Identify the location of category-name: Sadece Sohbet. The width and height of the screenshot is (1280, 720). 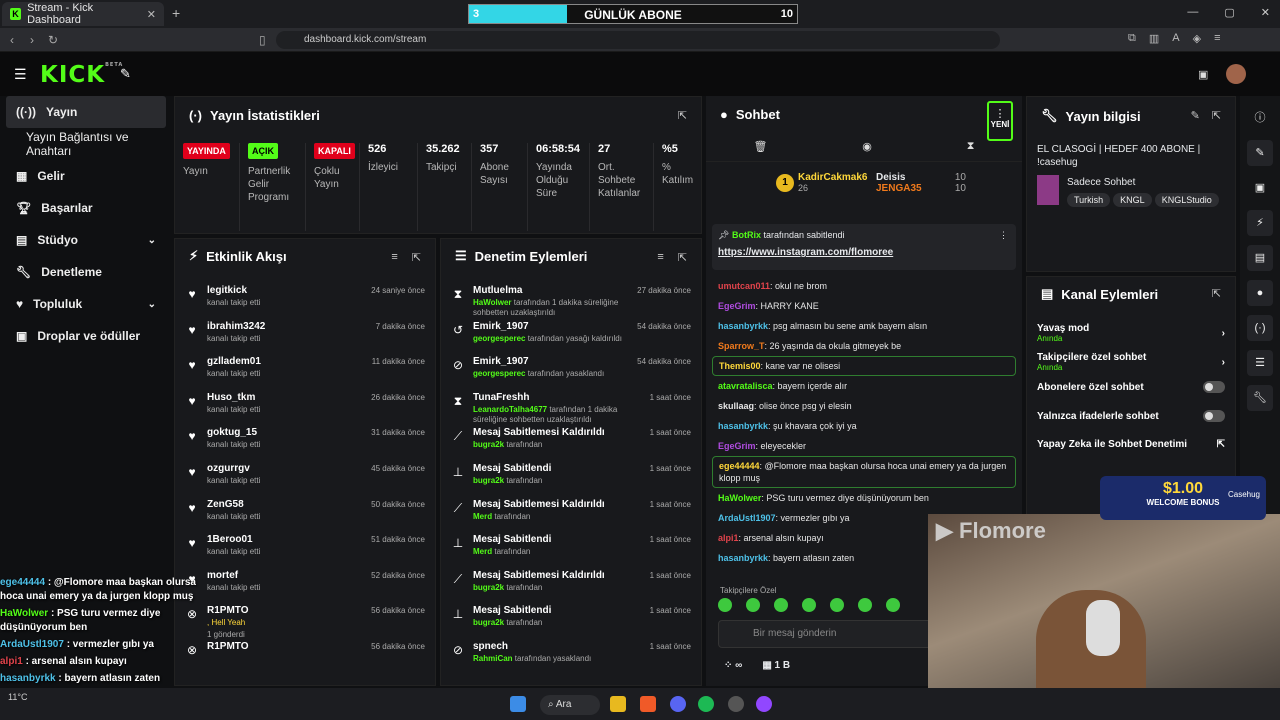
(1101, 182).